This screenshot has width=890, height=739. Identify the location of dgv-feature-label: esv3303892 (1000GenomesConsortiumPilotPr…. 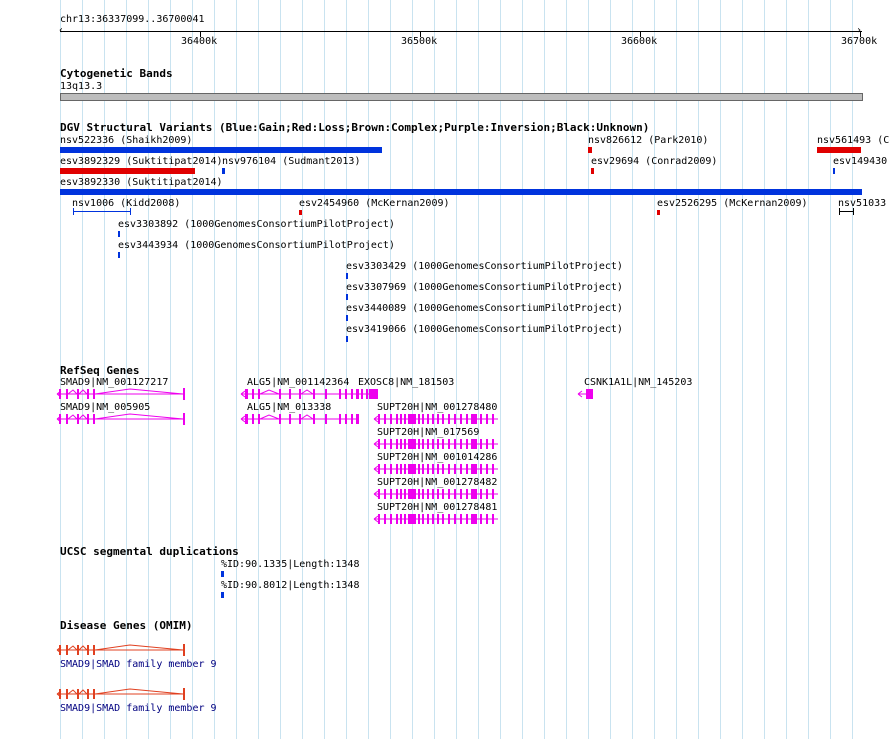
(256, 224).